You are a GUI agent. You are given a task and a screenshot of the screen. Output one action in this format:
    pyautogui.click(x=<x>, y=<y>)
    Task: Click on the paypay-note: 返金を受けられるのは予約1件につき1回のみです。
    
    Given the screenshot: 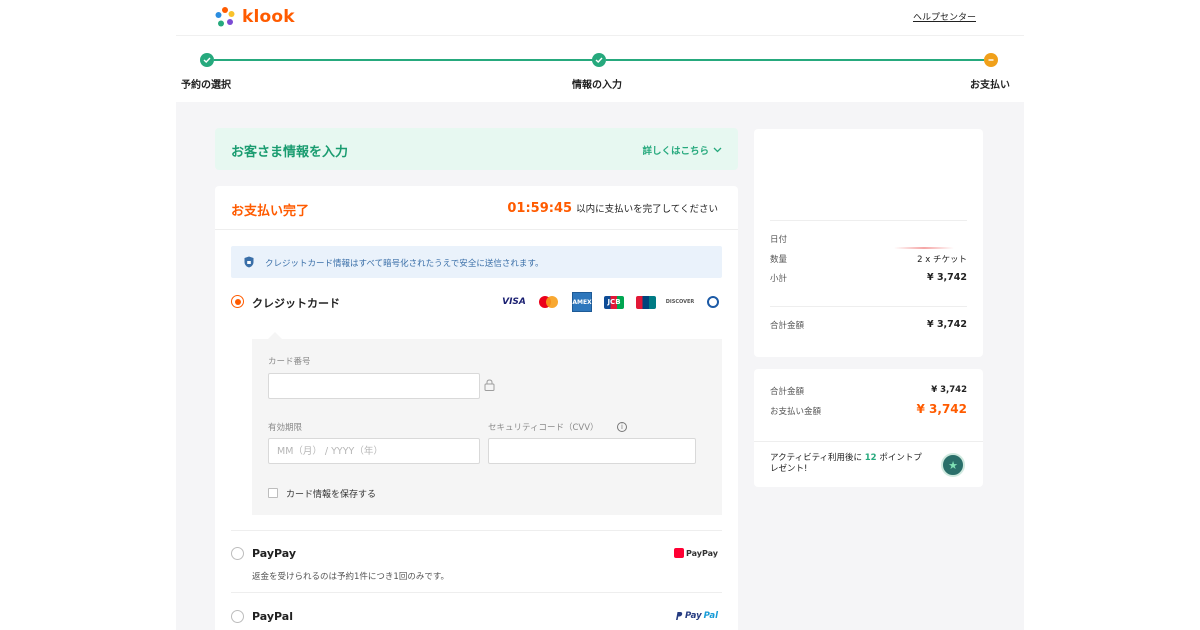 What is the action you would take?
    pyautogui.click(x=350, y=577)
    